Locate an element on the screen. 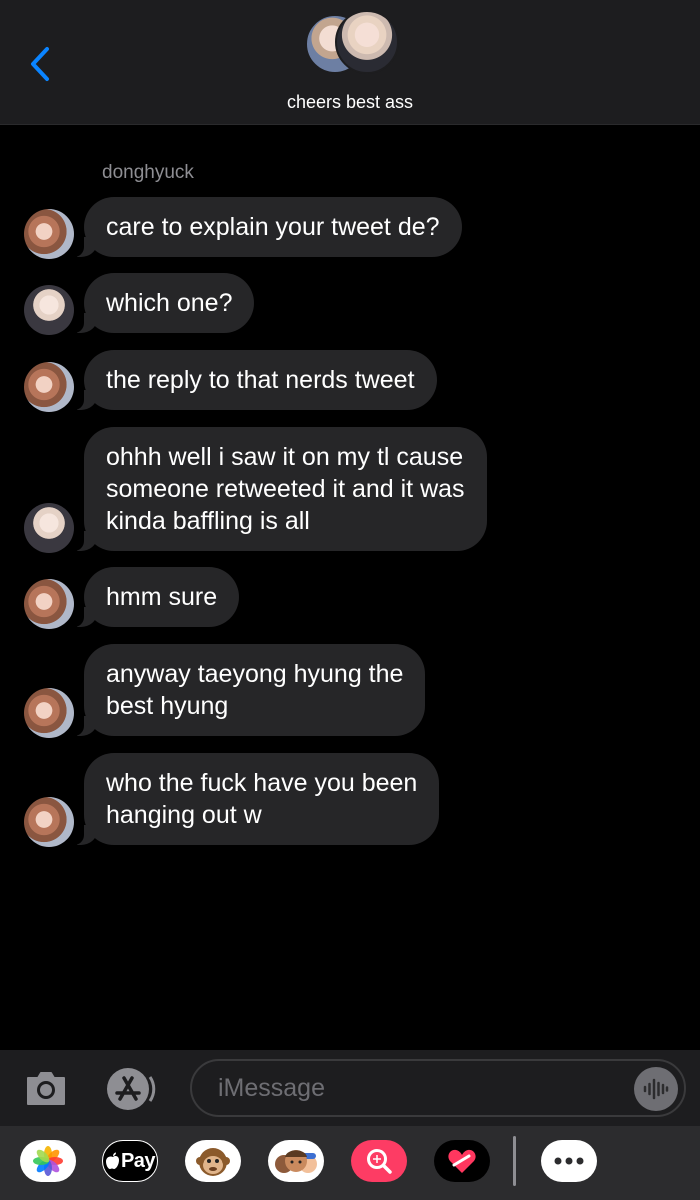 This screenshot has height=1200, width=700. app-drawer: Pay is located at coordinates (350, 1163).